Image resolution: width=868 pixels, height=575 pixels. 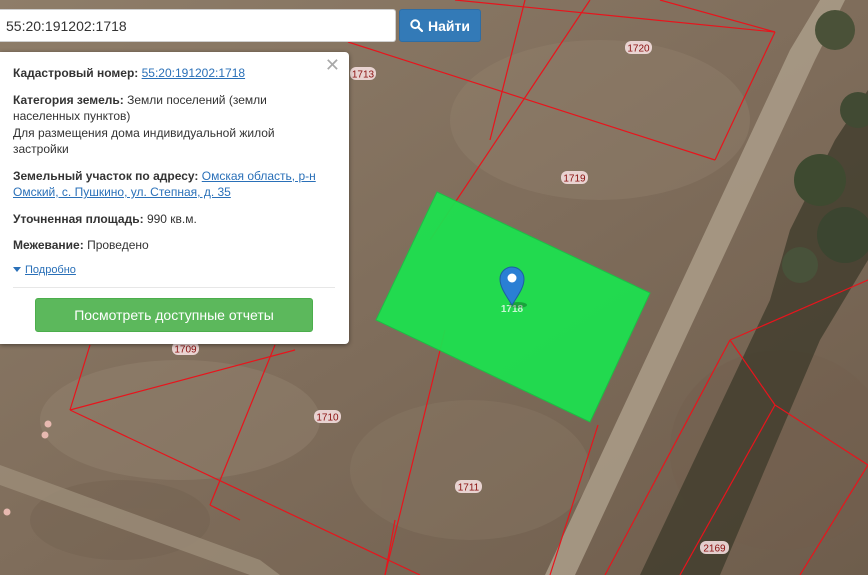 I want to click on survey-value: Проведено, so click(x=118, y=245).